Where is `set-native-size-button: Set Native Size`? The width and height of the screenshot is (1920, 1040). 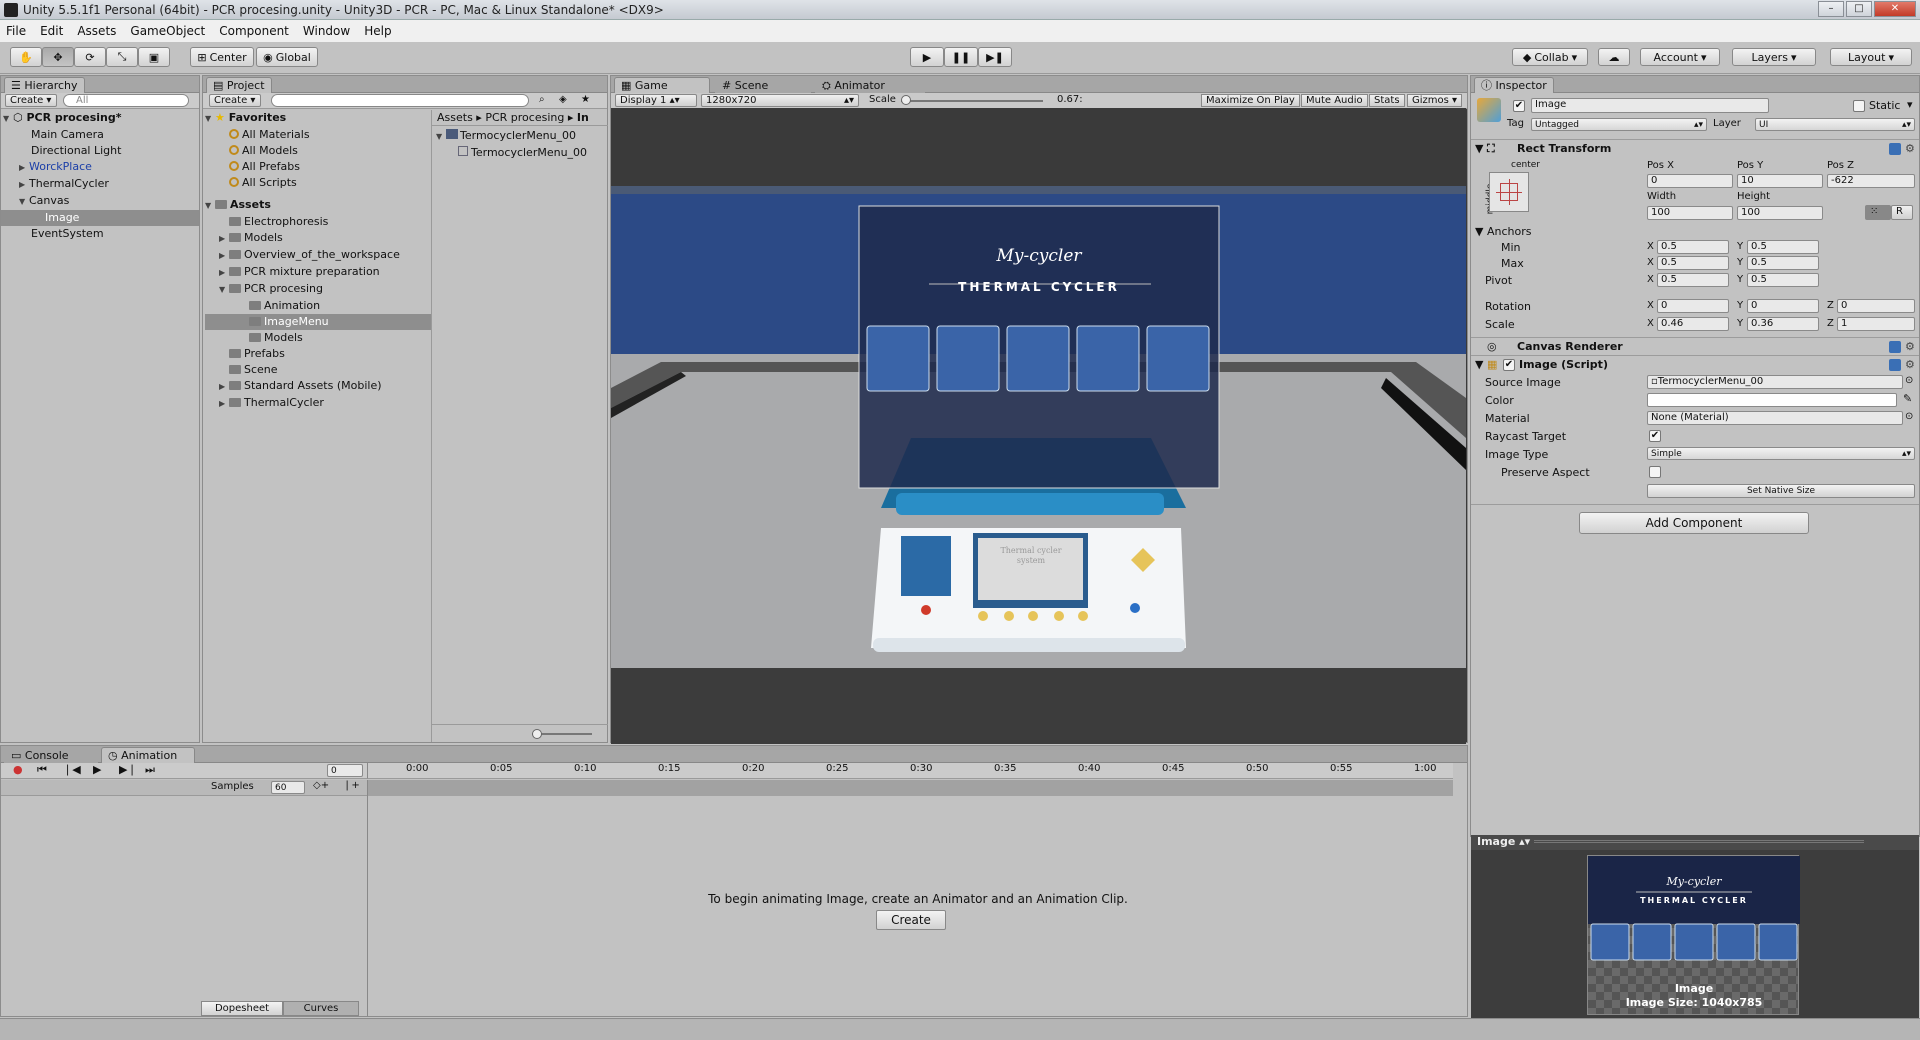 set-native-size-button: Set Native Size is located at coordinates (1781, 491).